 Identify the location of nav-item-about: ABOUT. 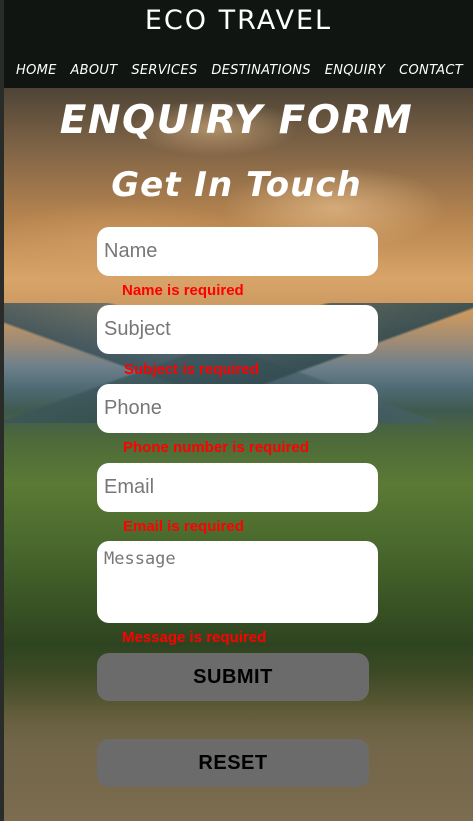
(93, 70).